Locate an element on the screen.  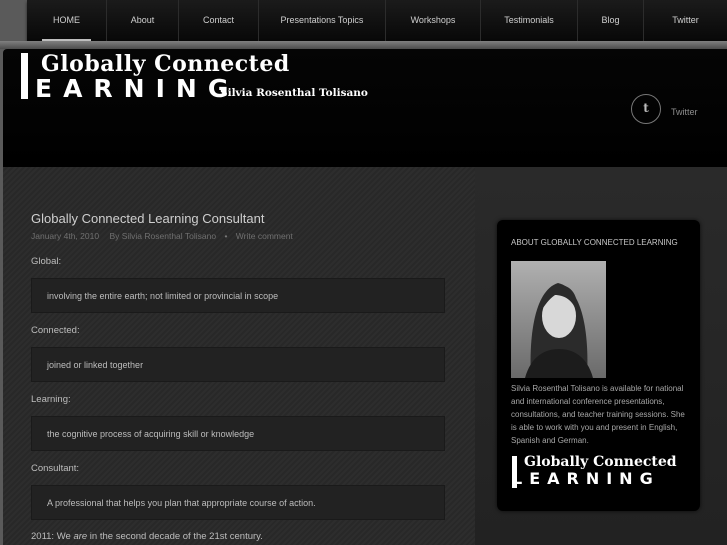
nav-workshops: Workshops is located at coordinates (432, 20).